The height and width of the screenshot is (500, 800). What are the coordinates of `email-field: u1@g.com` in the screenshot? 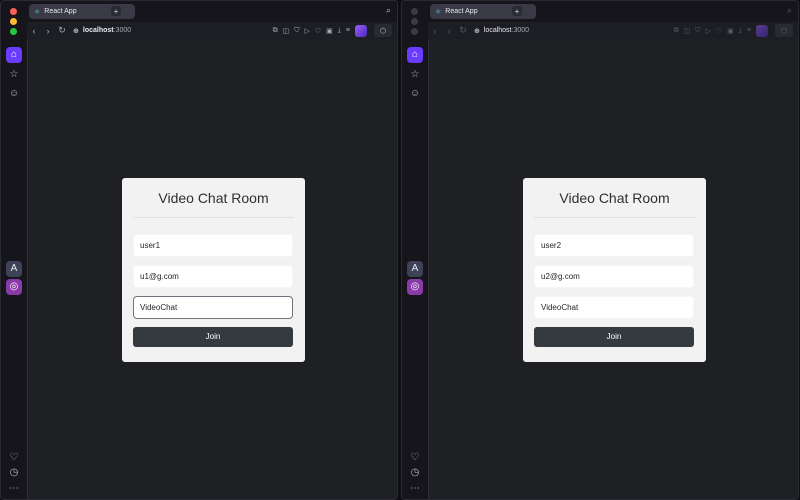 It's located at (213, 276).